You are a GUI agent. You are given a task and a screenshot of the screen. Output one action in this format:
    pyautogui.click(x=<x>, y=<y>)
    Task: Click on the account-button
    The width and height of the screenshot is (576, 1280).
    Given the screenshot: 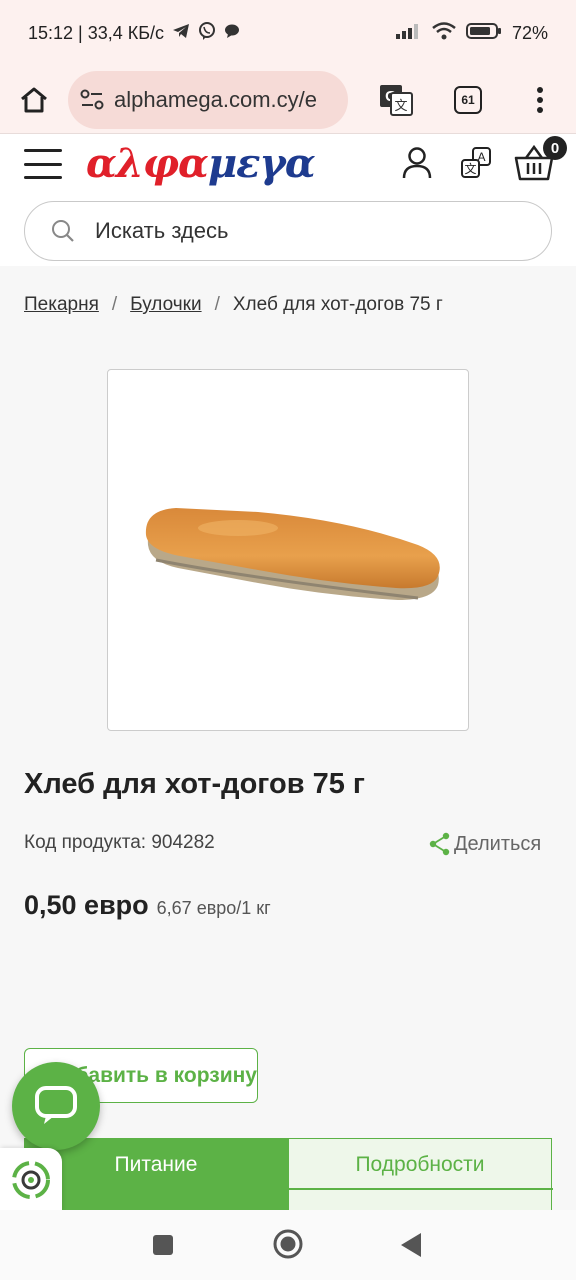 What is the action you would take?
    pyautogui.click(x=417, y=165)
    